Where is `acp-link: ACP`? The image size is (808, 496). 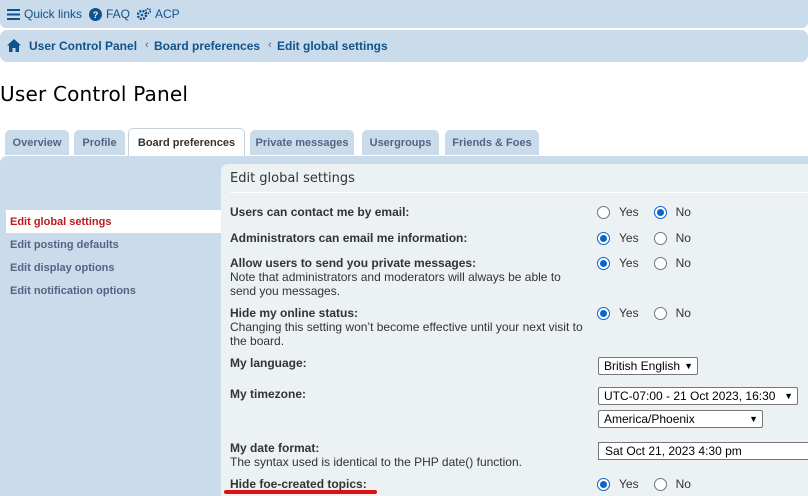 acp-link: ACP is located at coordinates (158, 14).